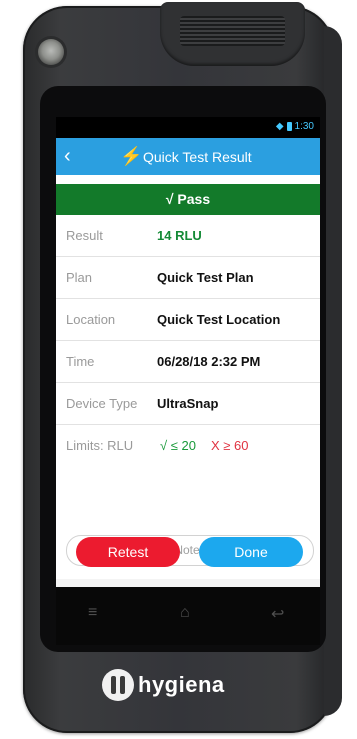 The width and height of the screenshot is (357, 739). What do you see at coordinates (84, 235) in the screenshot?
I see `result-label: Result` at bounding box center [84, 235].